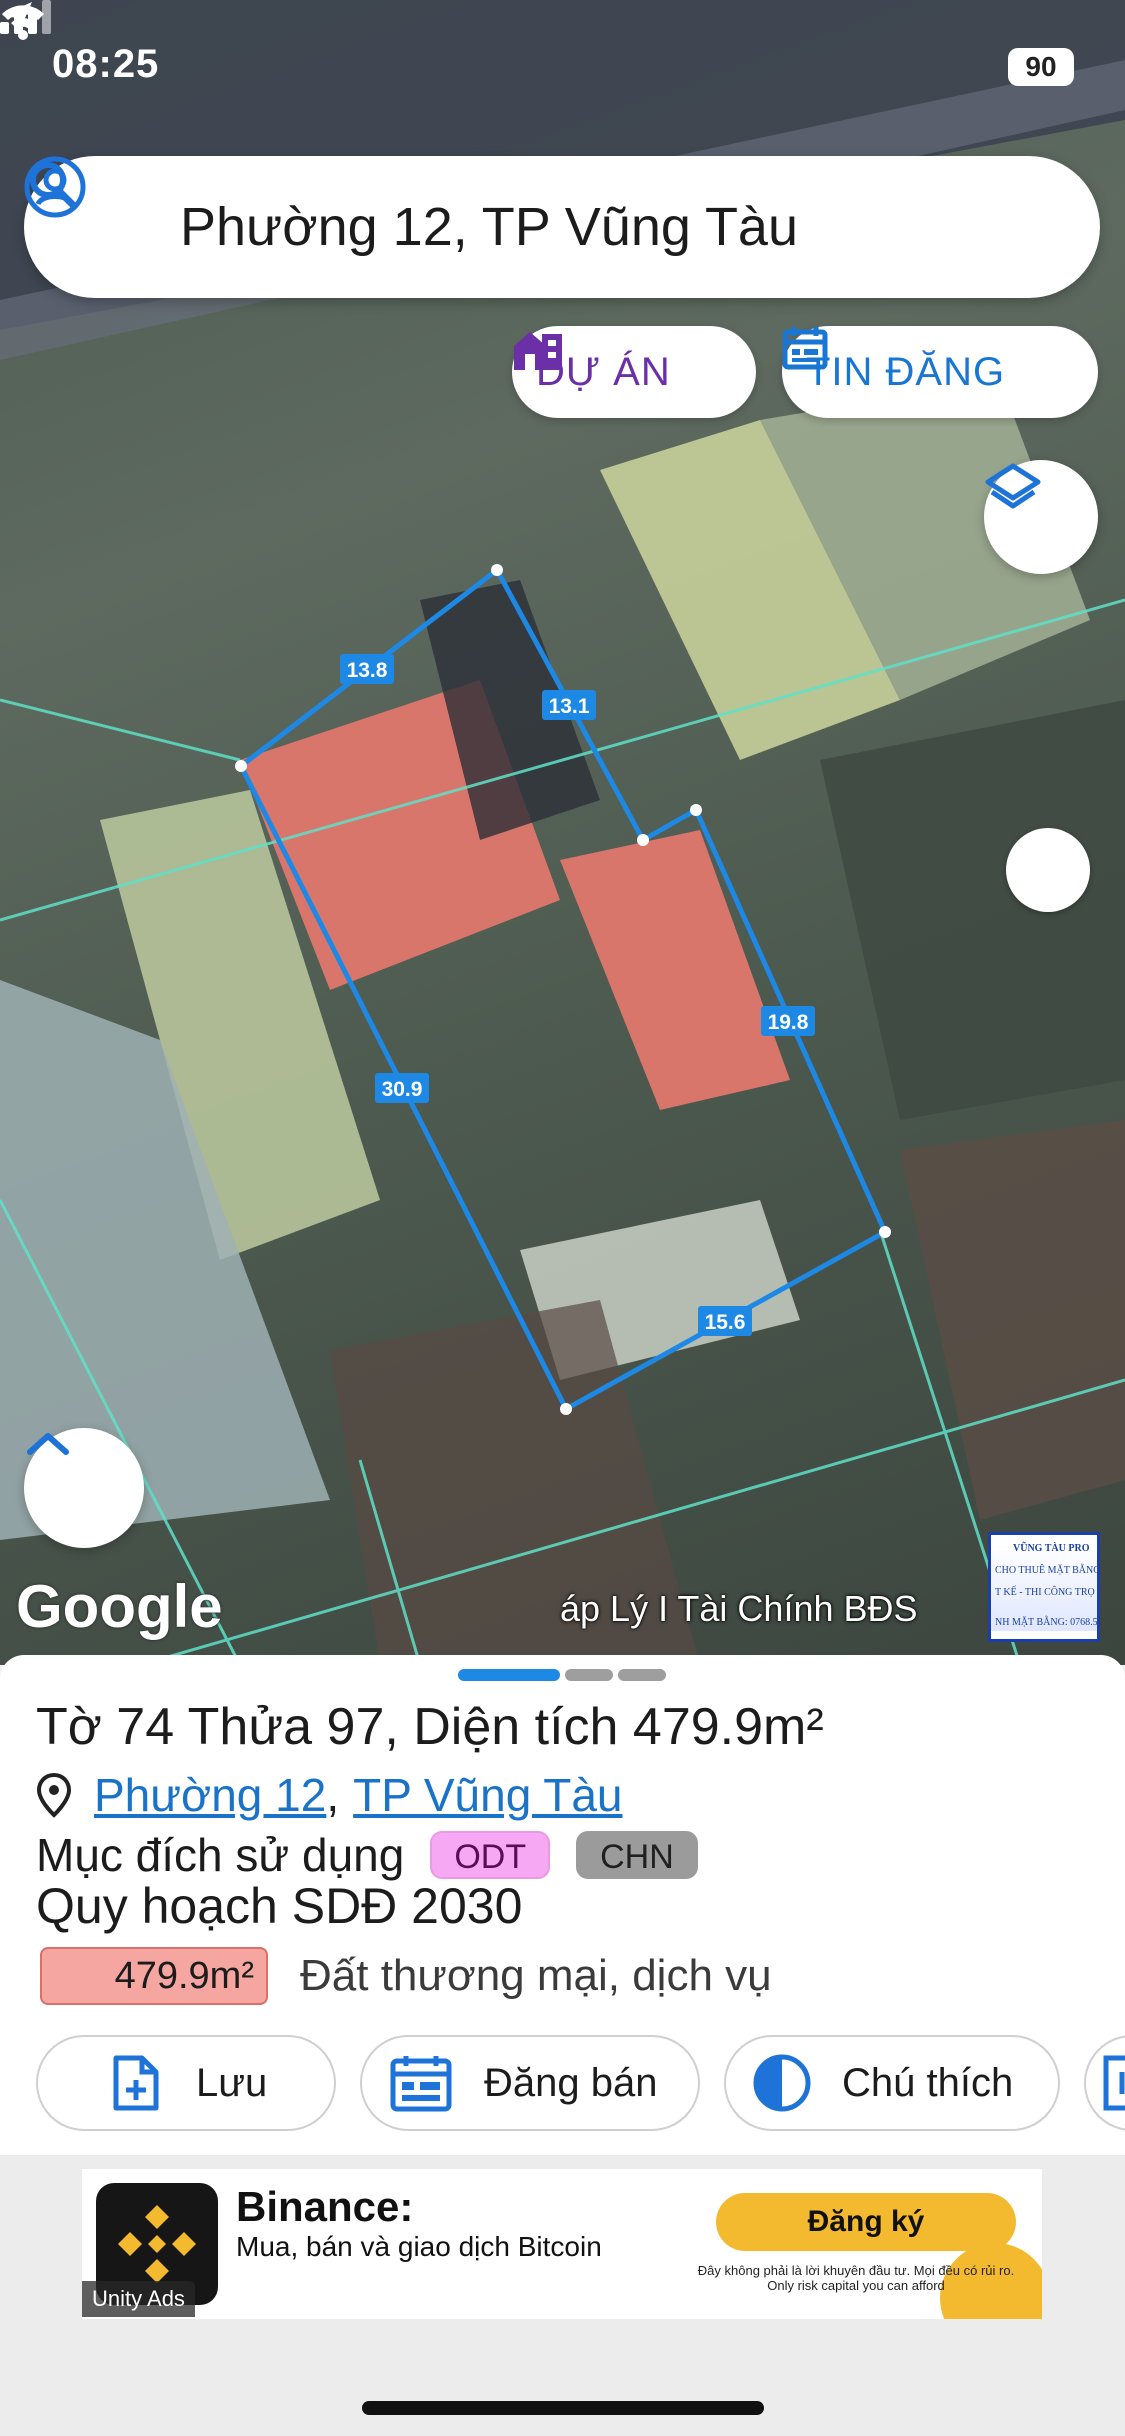 This screenshot has width=1125, height=2436. I want to click on parcel-title: Tờ 74 Thửa 97, Diện tích 479.9m², so click(430, 1727).